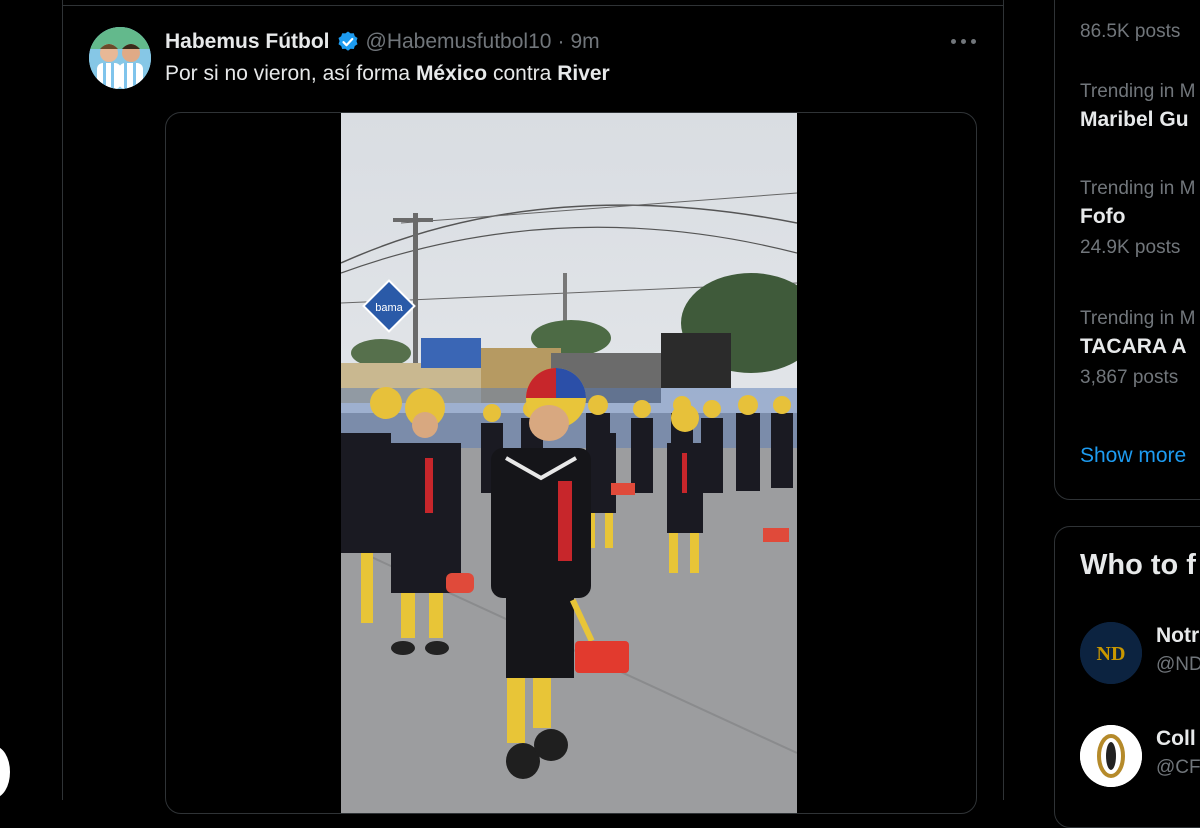  What do you see at coordinates (1129, 377) in the screenshot?
I see `trend-post-count: 3,867 posts` at bounding box center [1129, 377].